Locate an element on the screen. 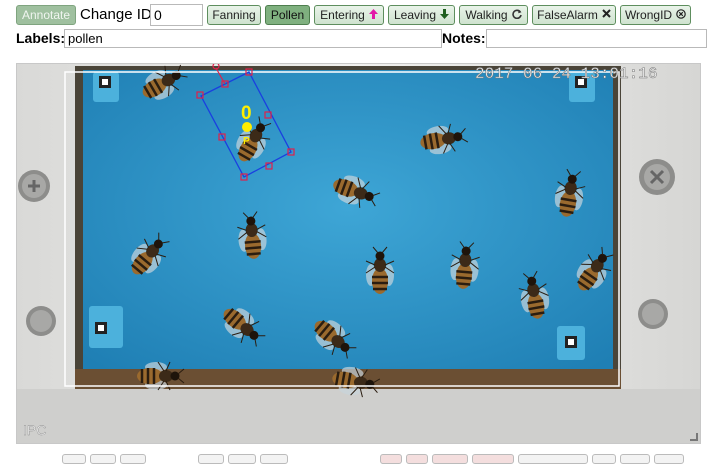  fanning-button: Fanning is located at coordinates (234, 15).